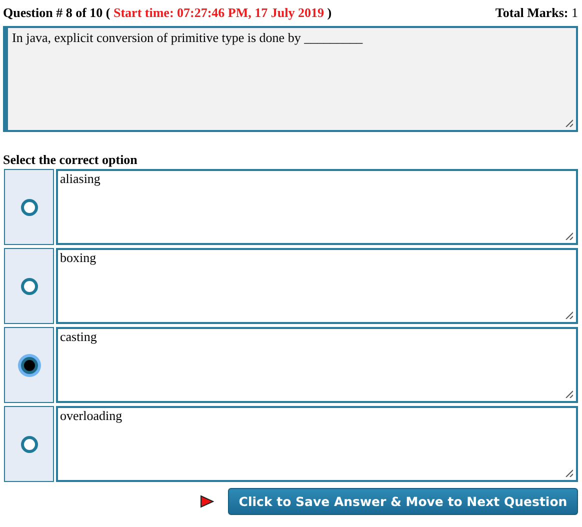 This screenshot has width=582, height=527. I want to click on save-next-button: Click to Save Answer & Move to Next Question, so click(403, 501).